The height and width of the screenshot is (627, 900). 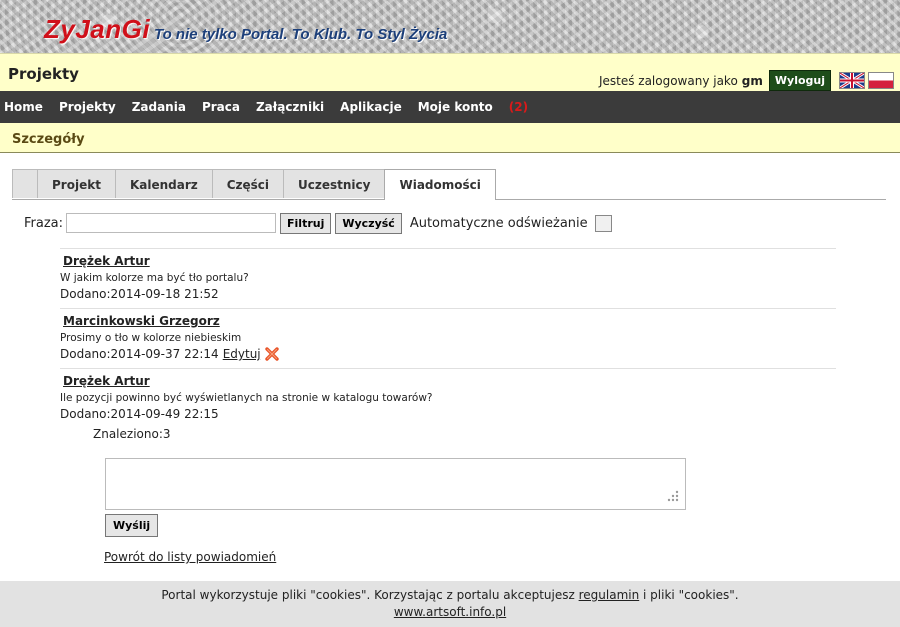 What do you see at coordinates (440, 184) in the screenshot?
I see `tab-wiadomosci: Wiadomości` at bounding box center [440, 184].